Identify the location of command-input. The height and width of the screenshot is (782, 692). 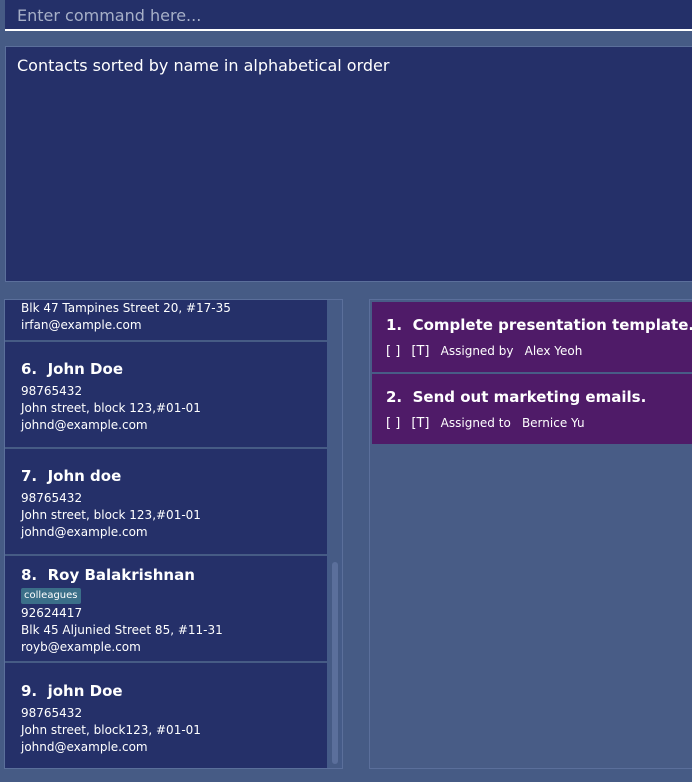
(348, 14).